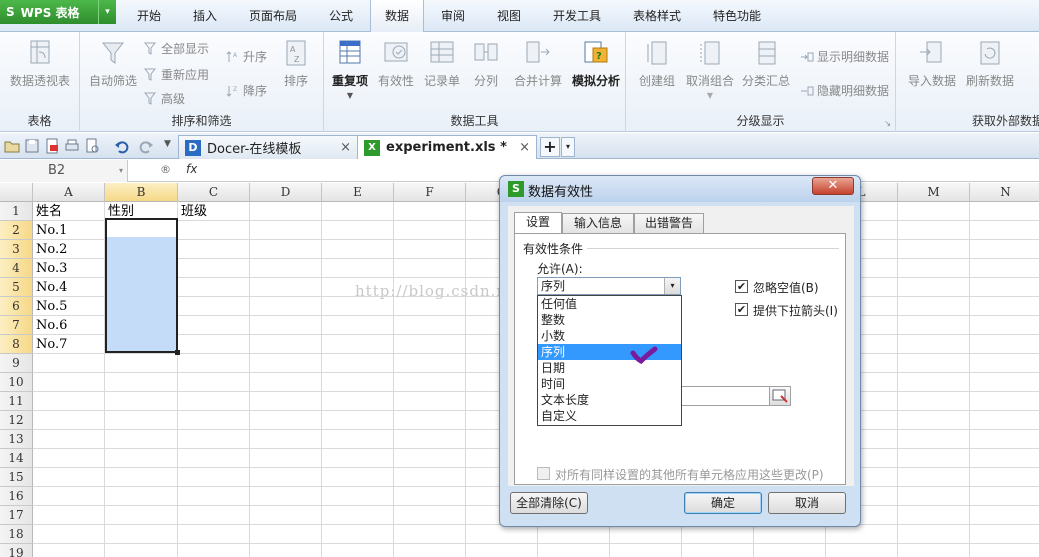 Image resolution: width=1039 pixels, height=557 pixels. I want to click on menu-review: 审阅, so click(453, 16).